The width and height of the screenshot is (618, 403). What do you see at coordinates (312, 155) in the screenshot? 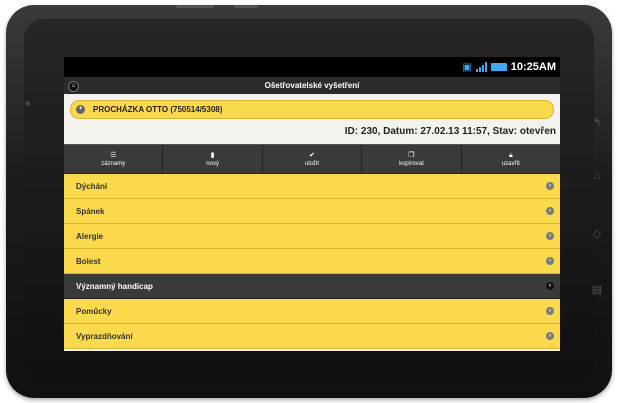
I see `check-icon: ✔` at bounding box center [312, 155].